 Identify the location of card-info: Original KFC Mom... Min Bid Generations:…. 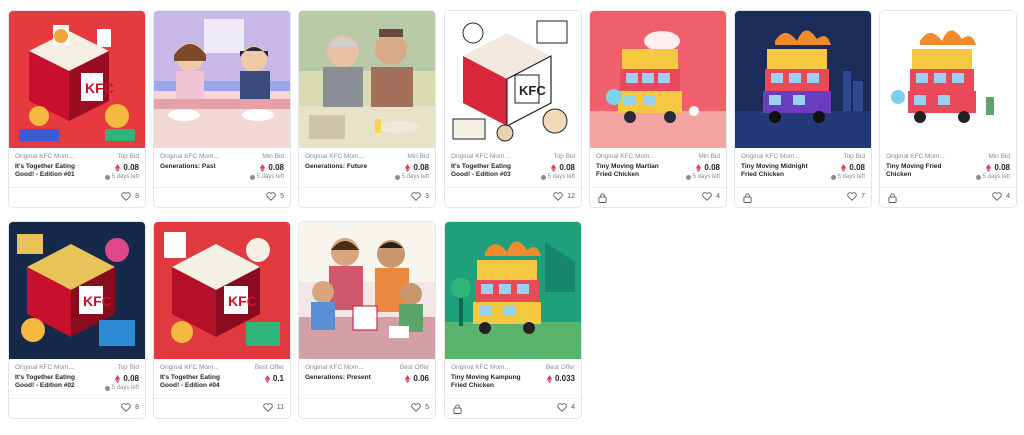
(222, 171).